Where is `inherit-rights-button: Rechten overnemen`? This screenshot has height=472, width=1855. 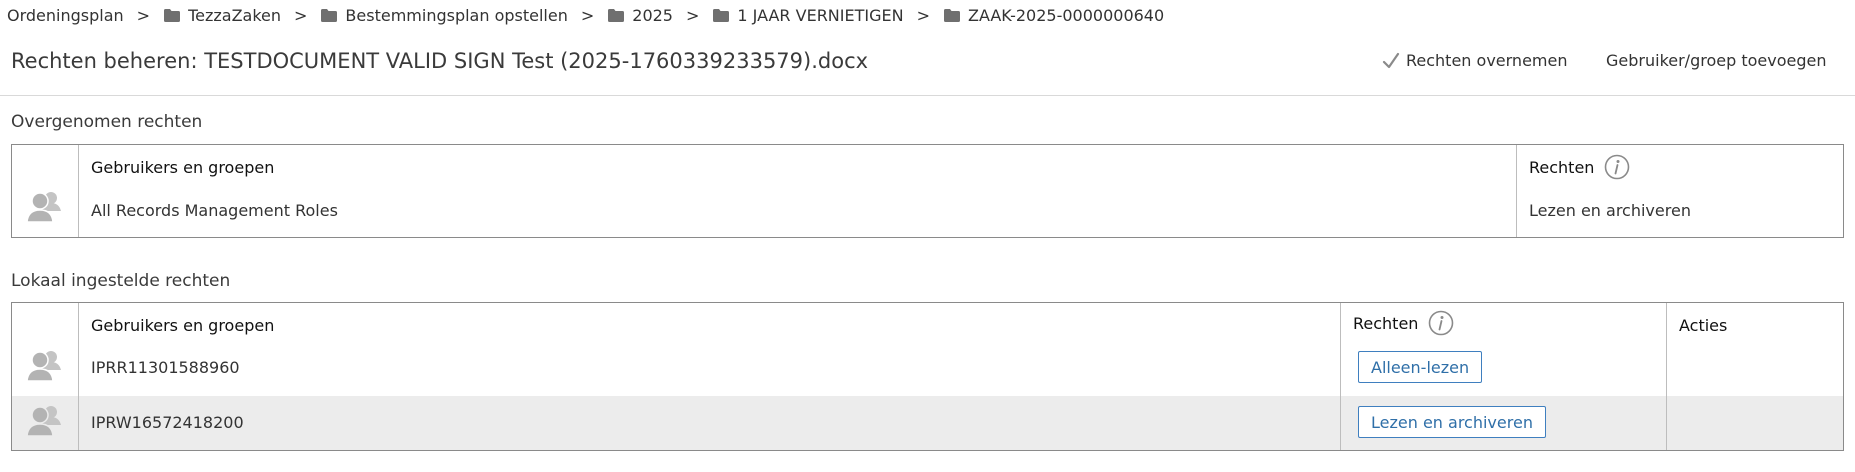
inherit-rights-button: Rechten overnemen is located at coordinates (1474, 60).